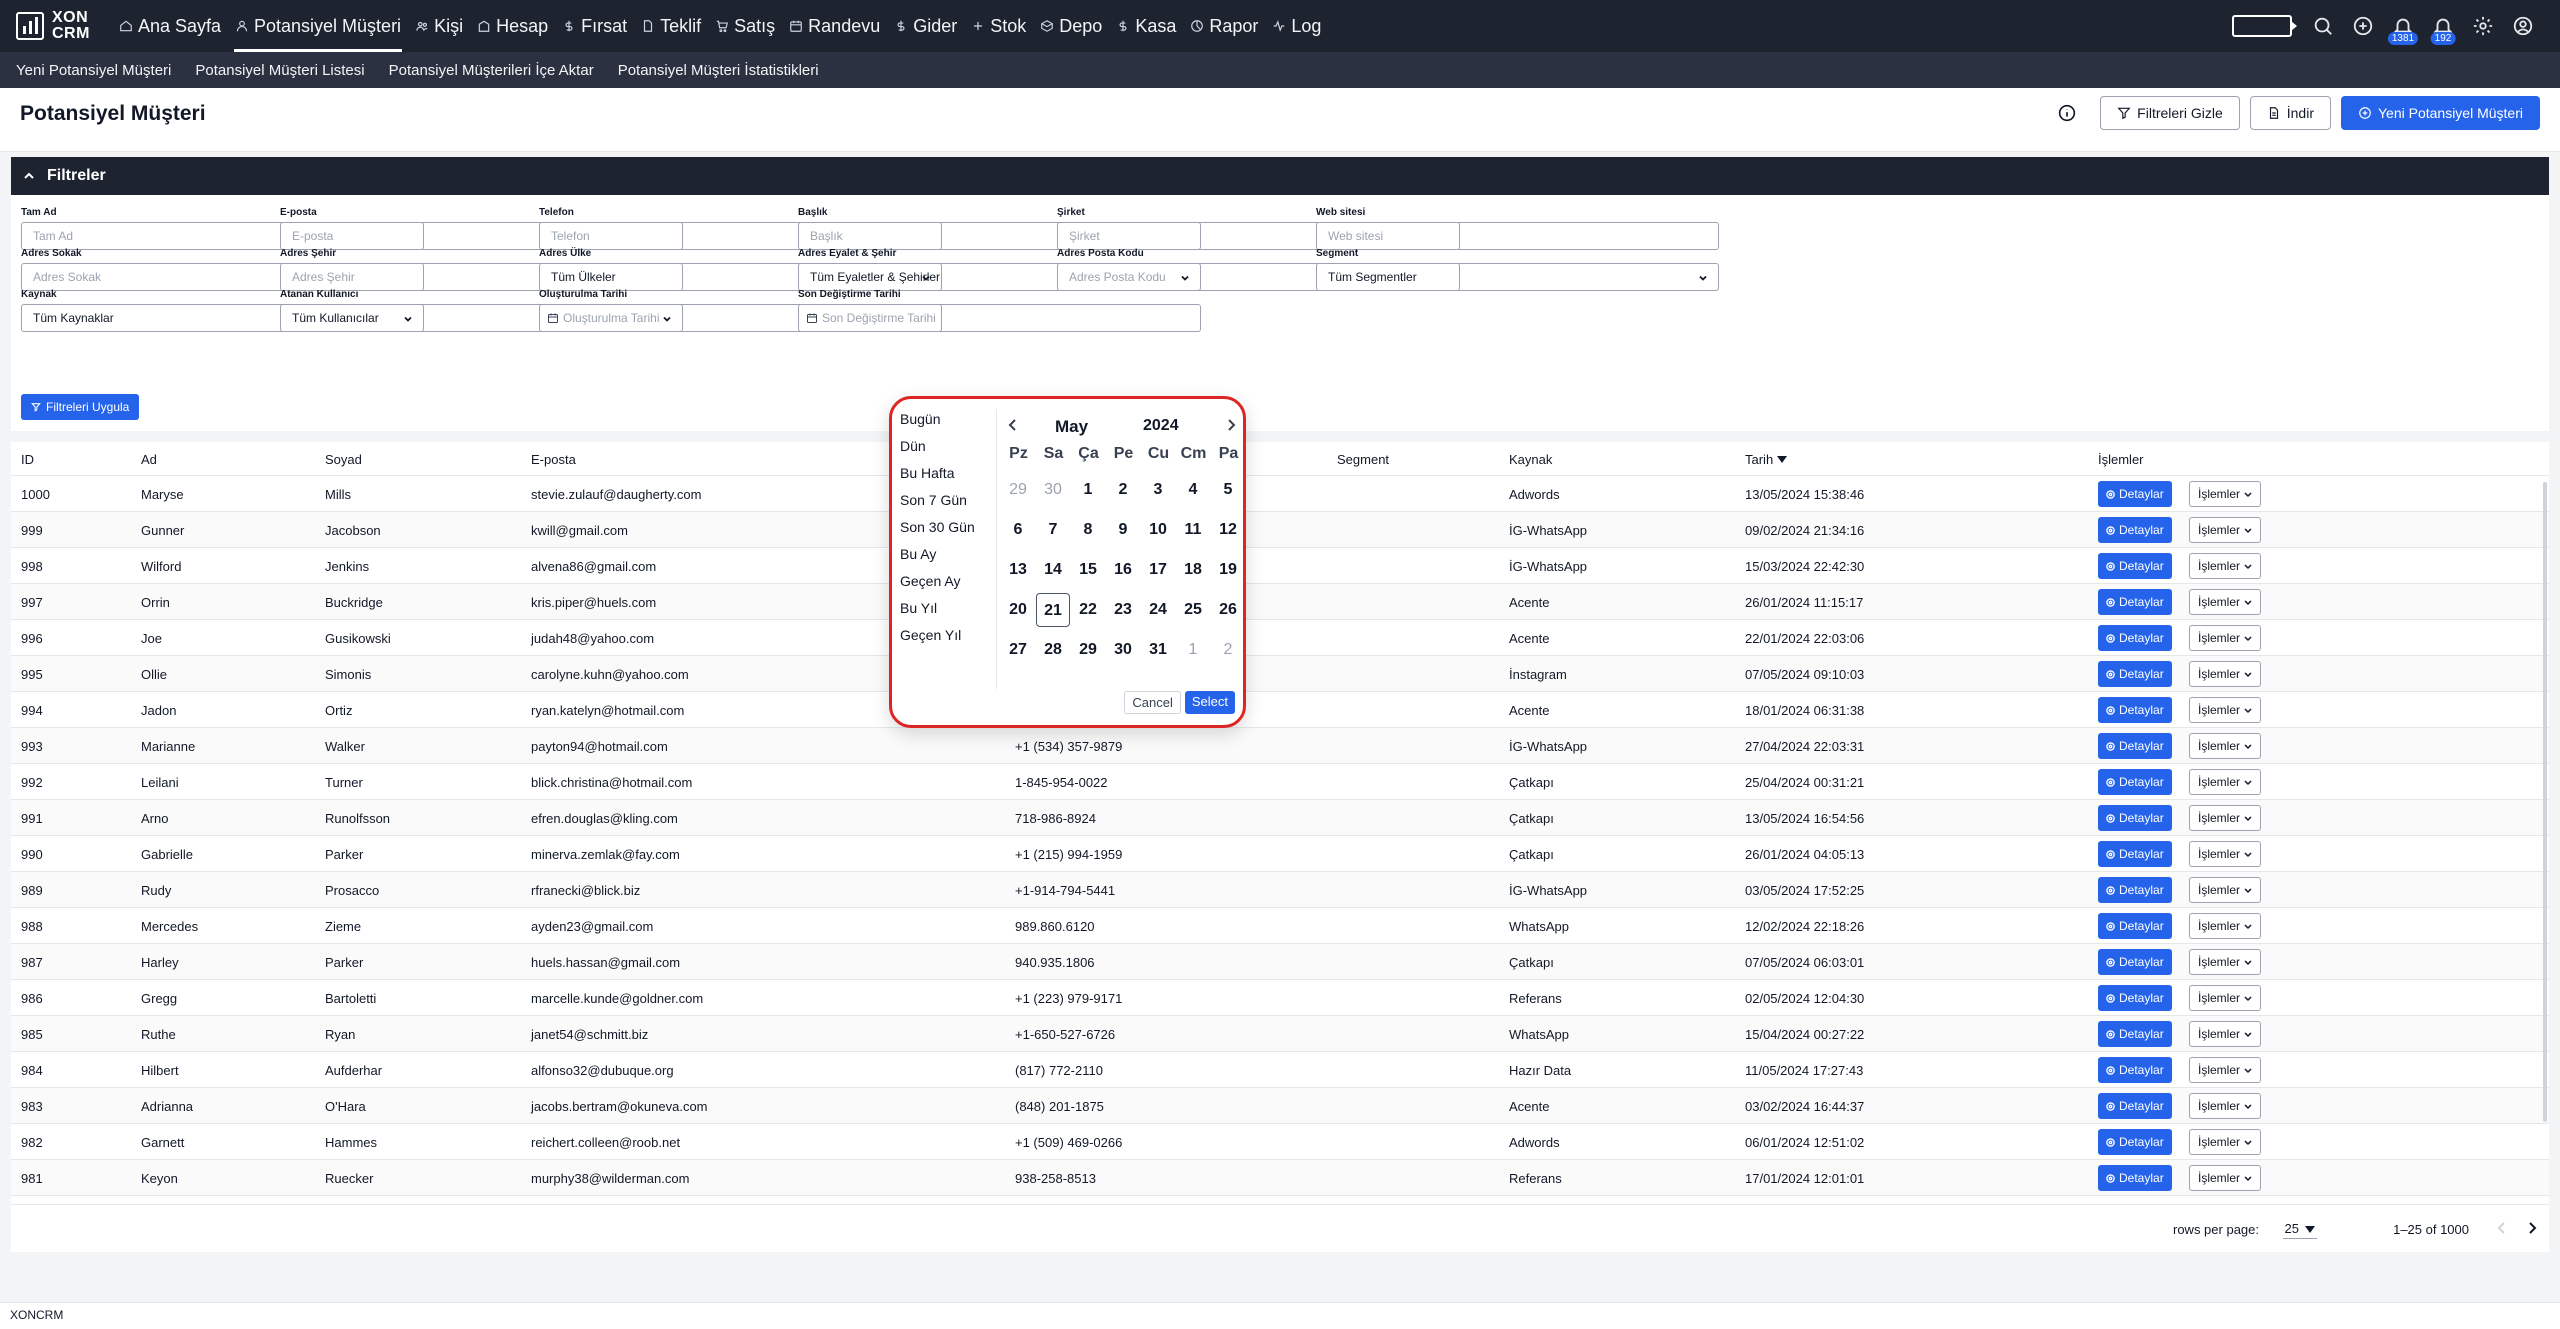 The width and height of the screenshot is (2560, 1329). What do you see at coordinates (1517, 236) in the screenshot?
I see `filter-input: Web sitesi` at bounding box center [1517, 236].